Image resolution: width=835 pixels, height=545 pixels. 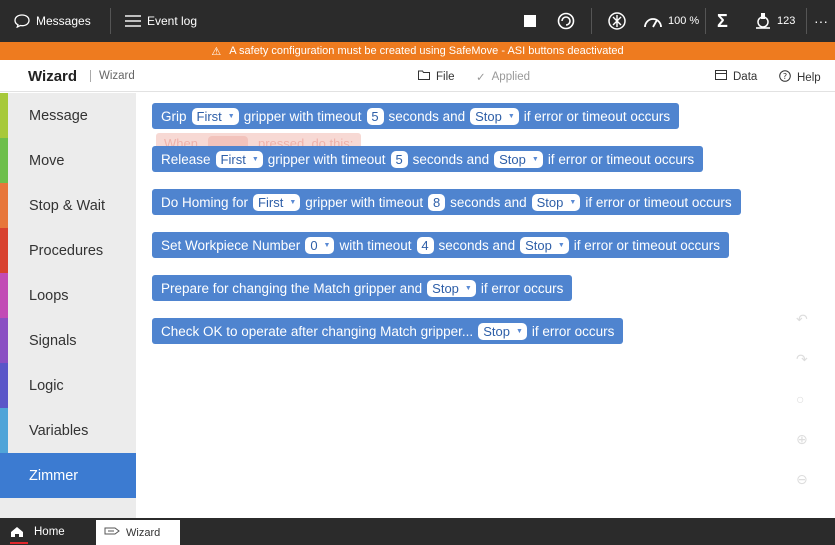 I want to click on sidebar-item-label: Variables, so click(x=59, y=430).